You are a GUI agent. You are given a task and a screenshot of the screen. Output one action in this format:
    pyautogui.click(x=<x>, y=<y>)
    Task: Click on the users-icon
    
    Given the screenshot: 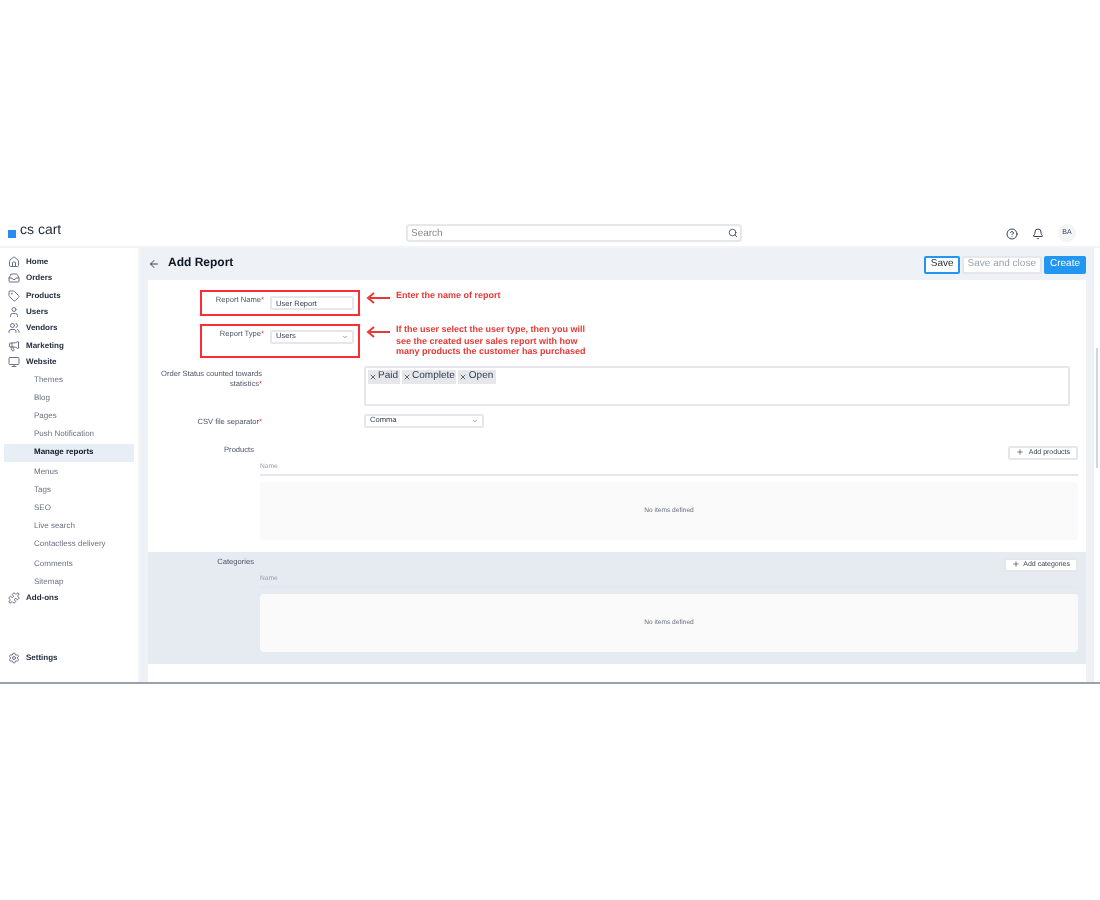 What is the action you would take?
    pyautogui.click(x=14, y=328)
    